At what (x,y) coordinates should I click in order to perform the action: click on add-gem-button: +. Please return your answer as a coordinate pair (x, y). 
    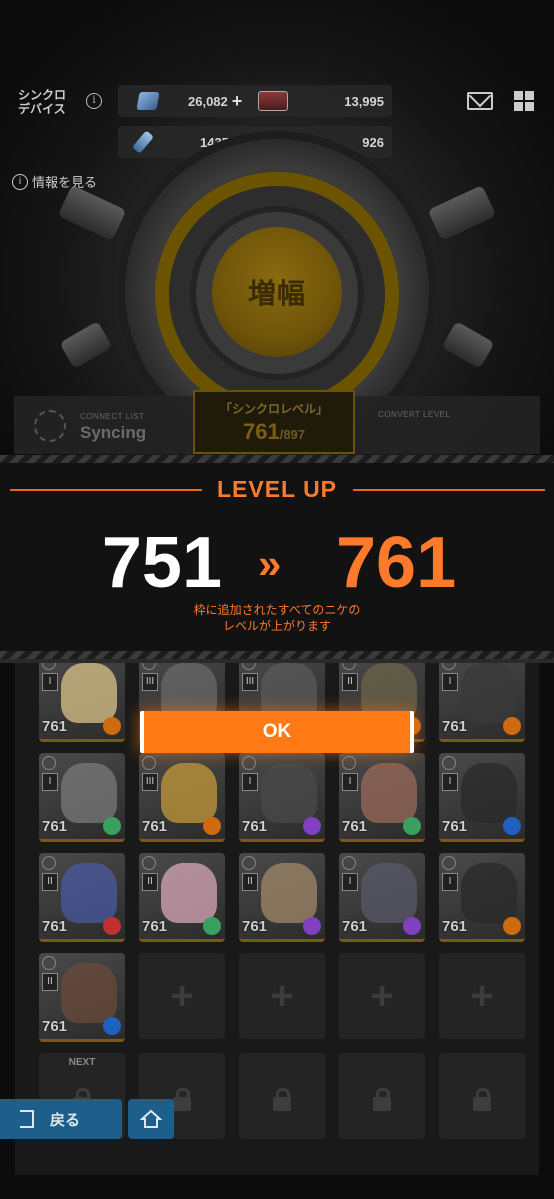
    Looking at the image, I should click on (237, 101).